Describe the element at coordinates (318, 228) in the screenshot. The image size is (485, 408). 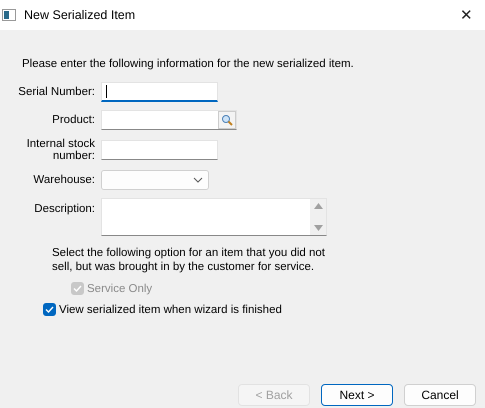
I see `scroll-down-icon` at that location.